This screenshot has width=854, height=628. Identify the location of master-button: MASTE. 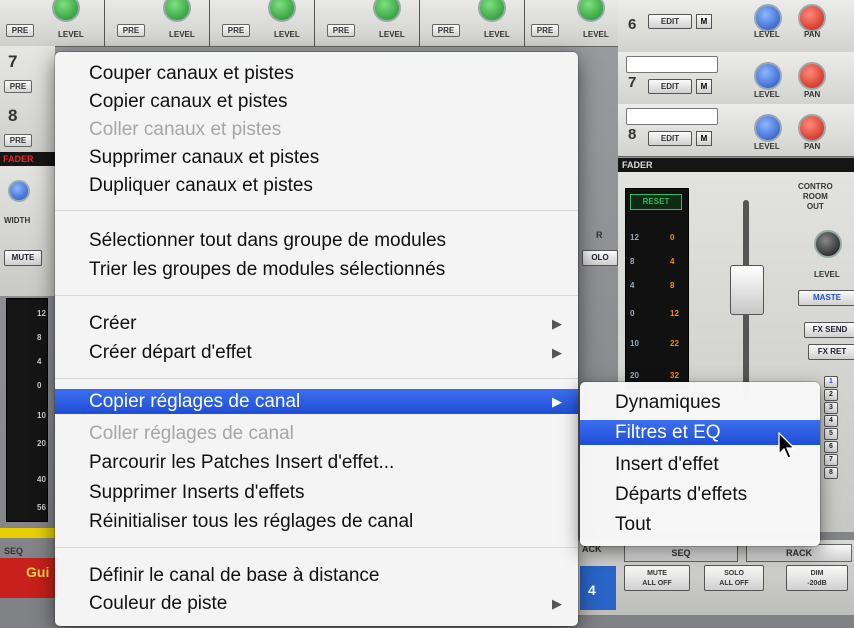
(826, 298).